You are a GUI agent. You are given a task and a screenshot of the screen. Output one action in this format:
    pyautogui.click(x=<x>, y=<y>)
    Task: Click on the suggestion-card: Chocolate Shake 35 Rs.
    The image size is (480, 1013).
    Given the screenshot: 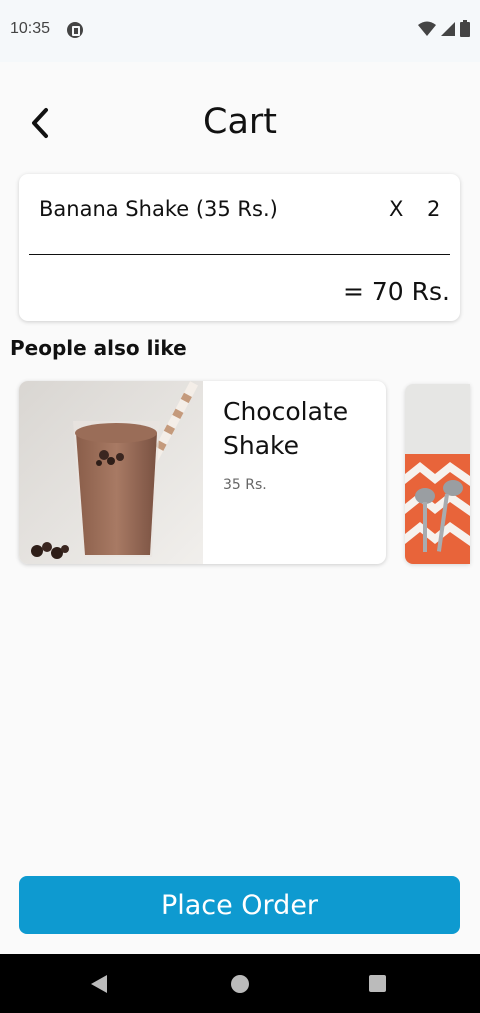 What is the action you would take?
    pyautogui.click(x=202, y=472)
    